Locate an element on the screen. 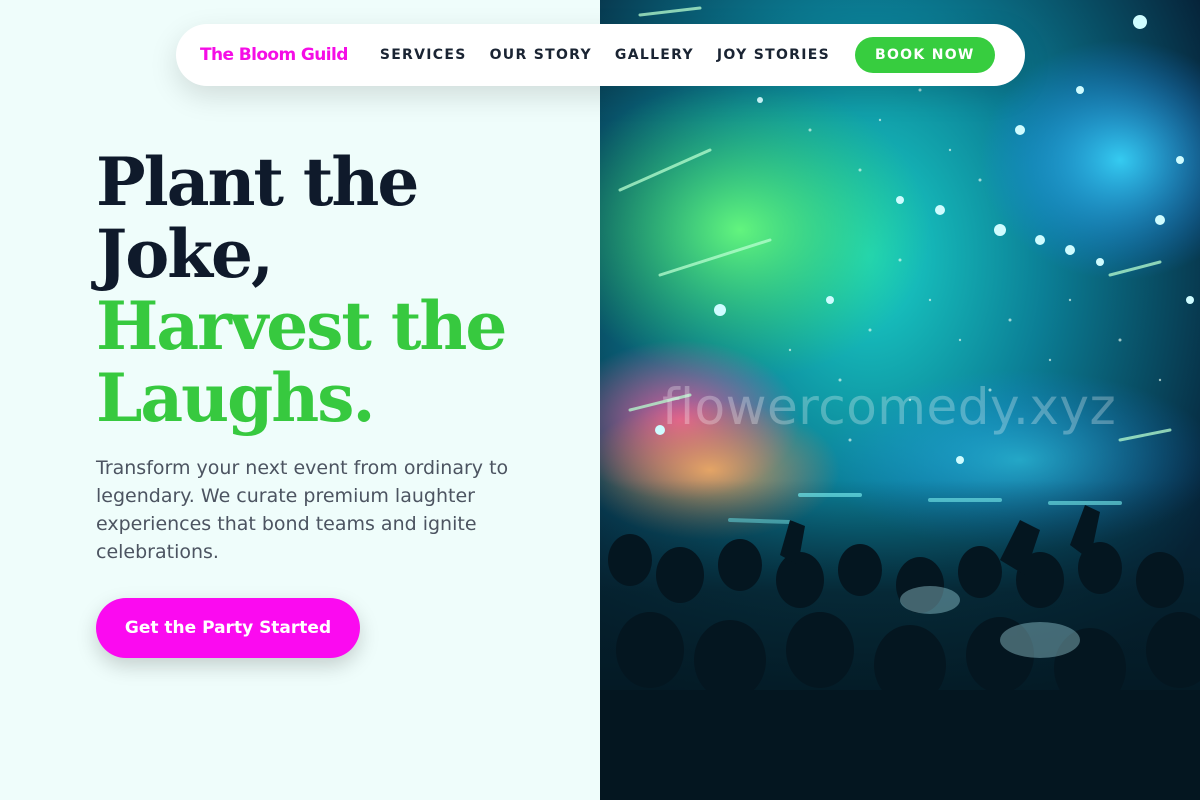 The width and height of the screenshot is (1200, 800). headline-line-2: Joke, is located at coordinates (185, 254).